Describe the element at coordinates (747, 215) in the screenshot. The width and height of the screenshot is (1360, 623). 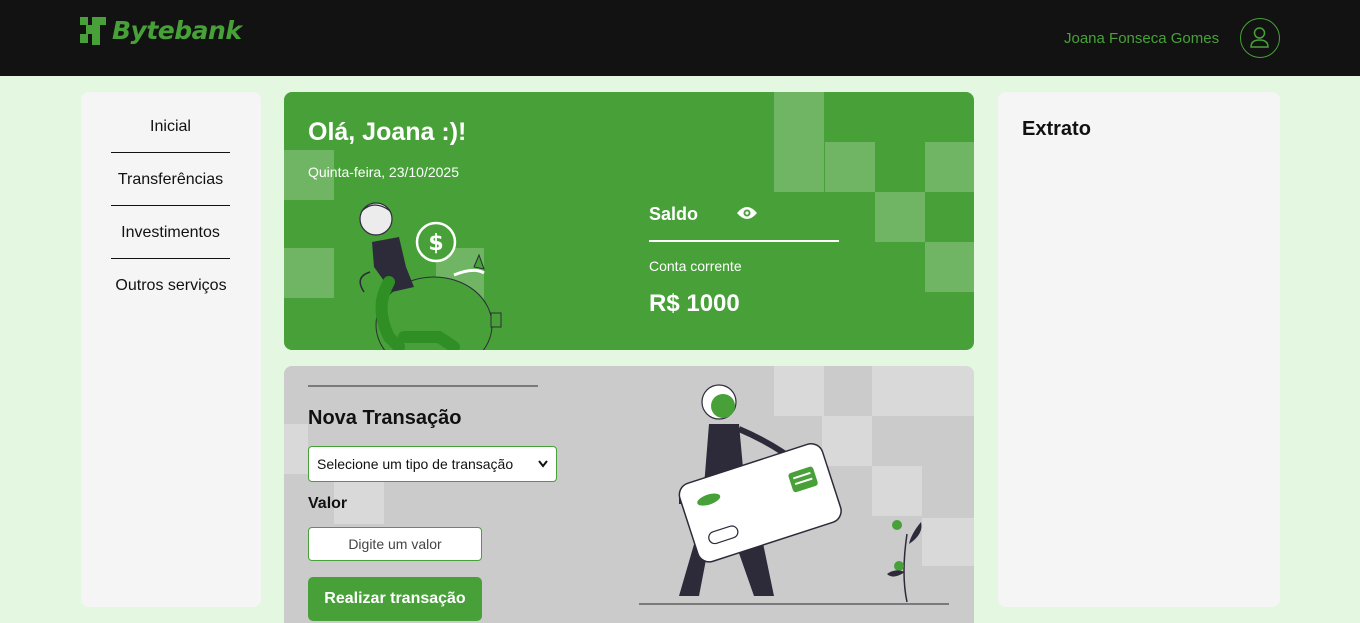
I see `eye-icon` at that location.